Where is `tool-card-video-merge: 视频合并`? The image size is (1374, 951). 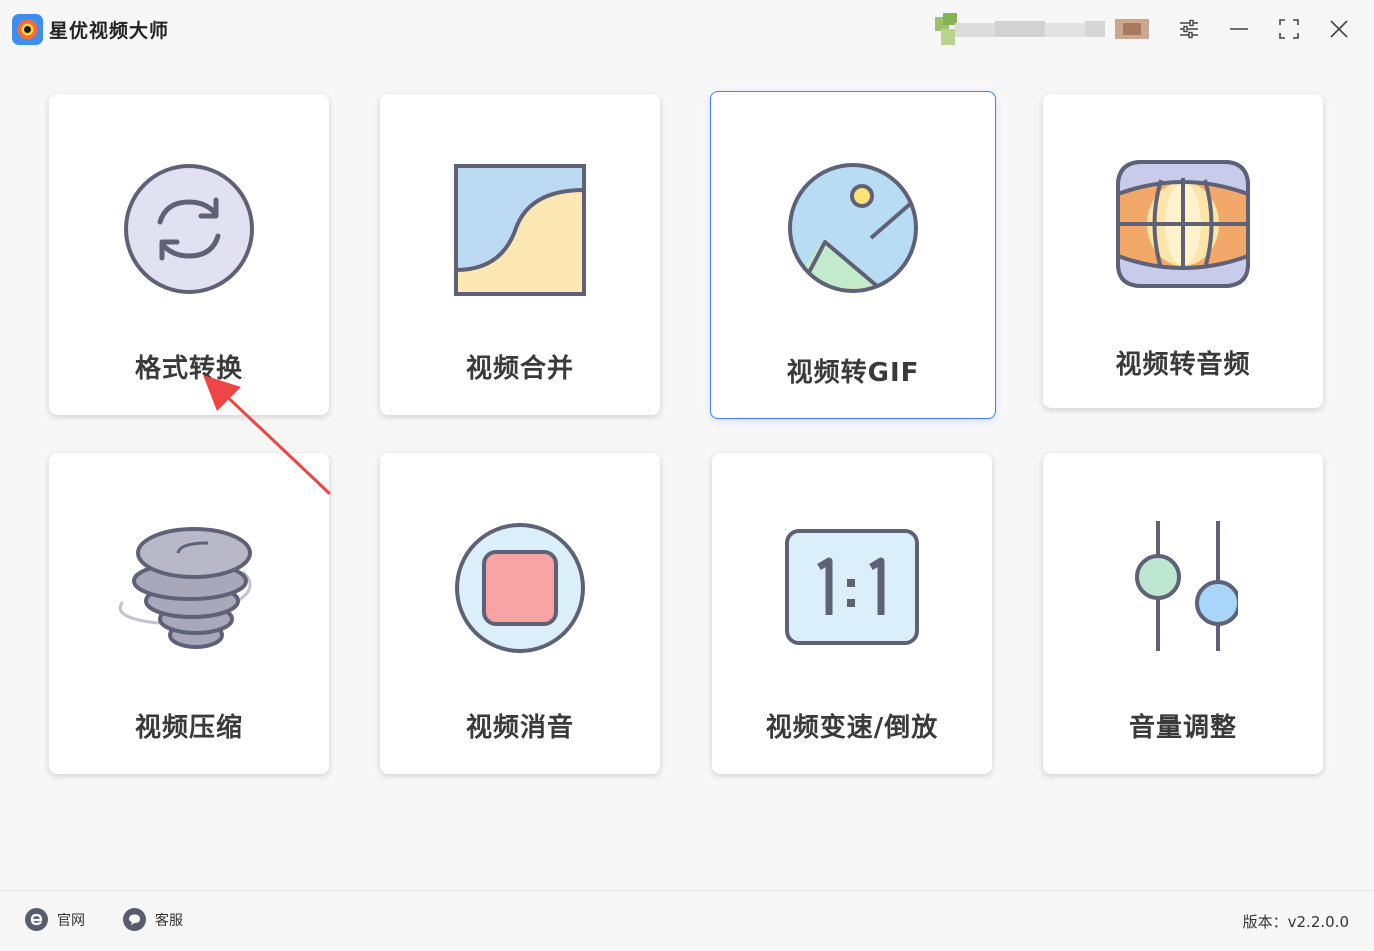
tool-card-video-merge: 视频合并 is located at coordinates (520, 254).